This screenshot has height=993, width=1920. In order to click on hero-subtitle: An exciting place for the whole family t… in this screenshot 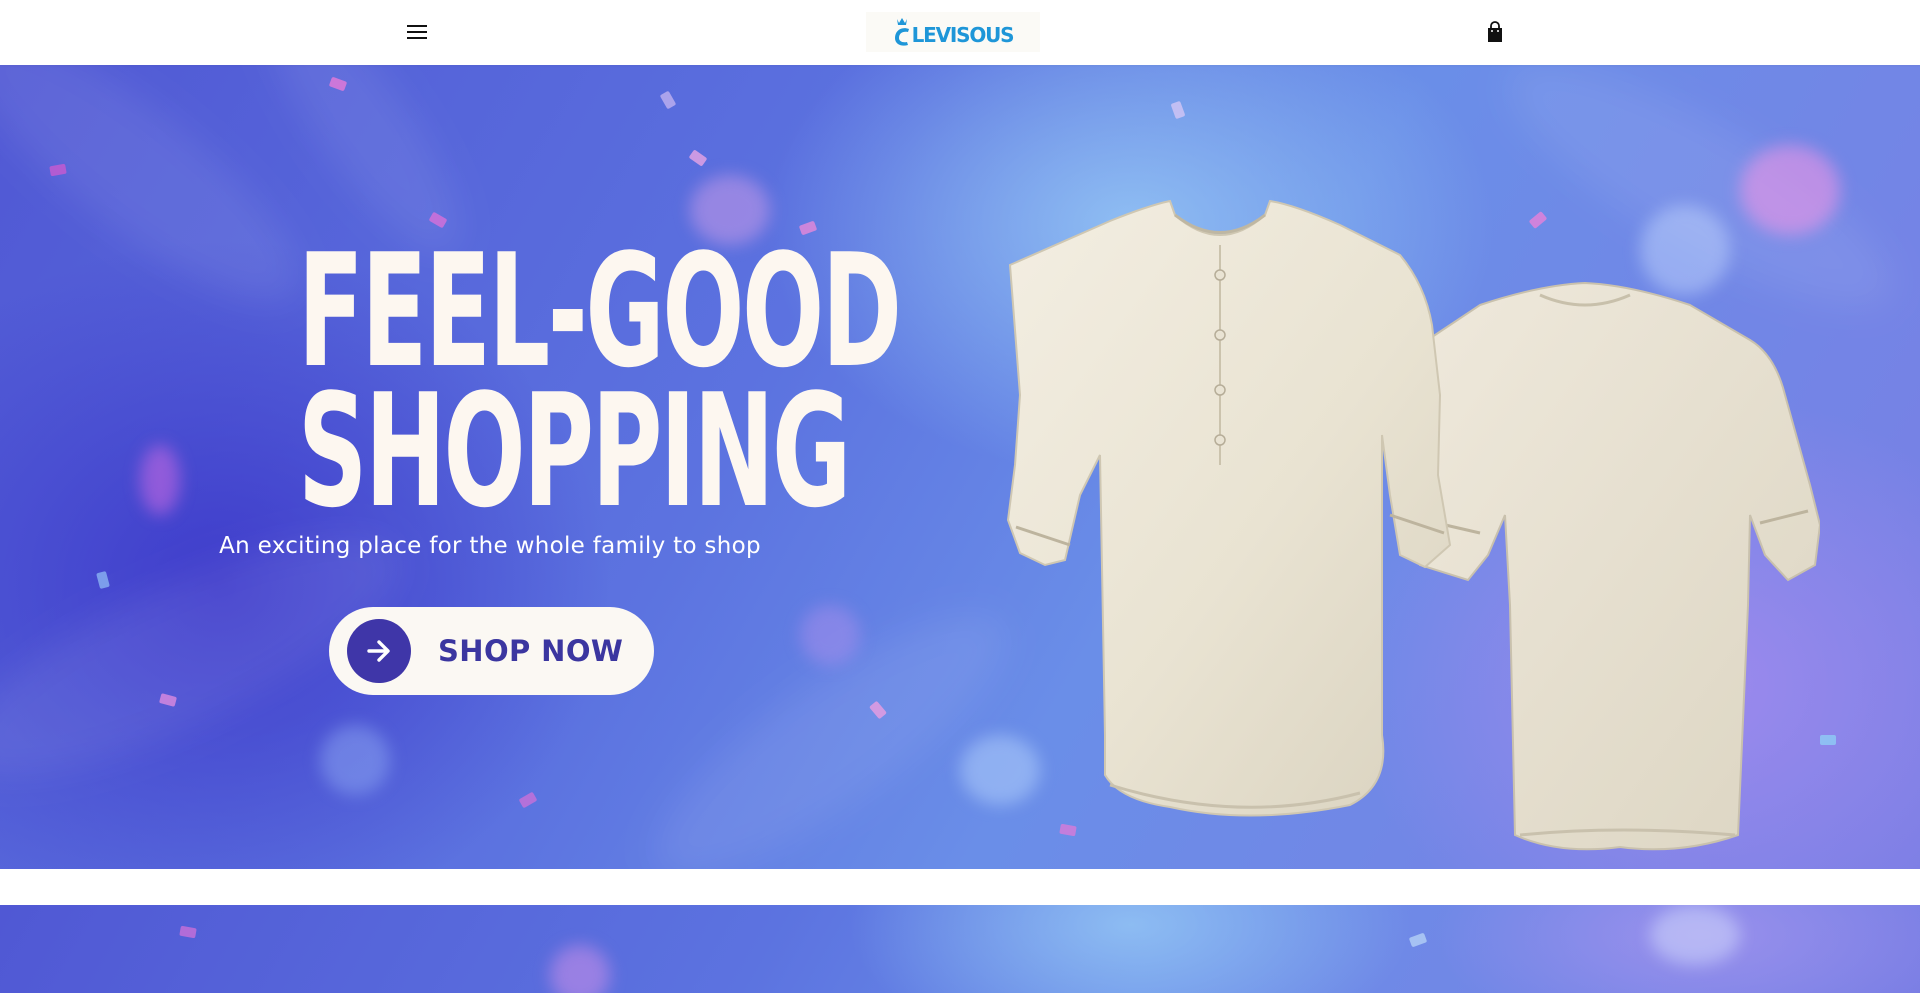, I will do `click(490, 546)`.